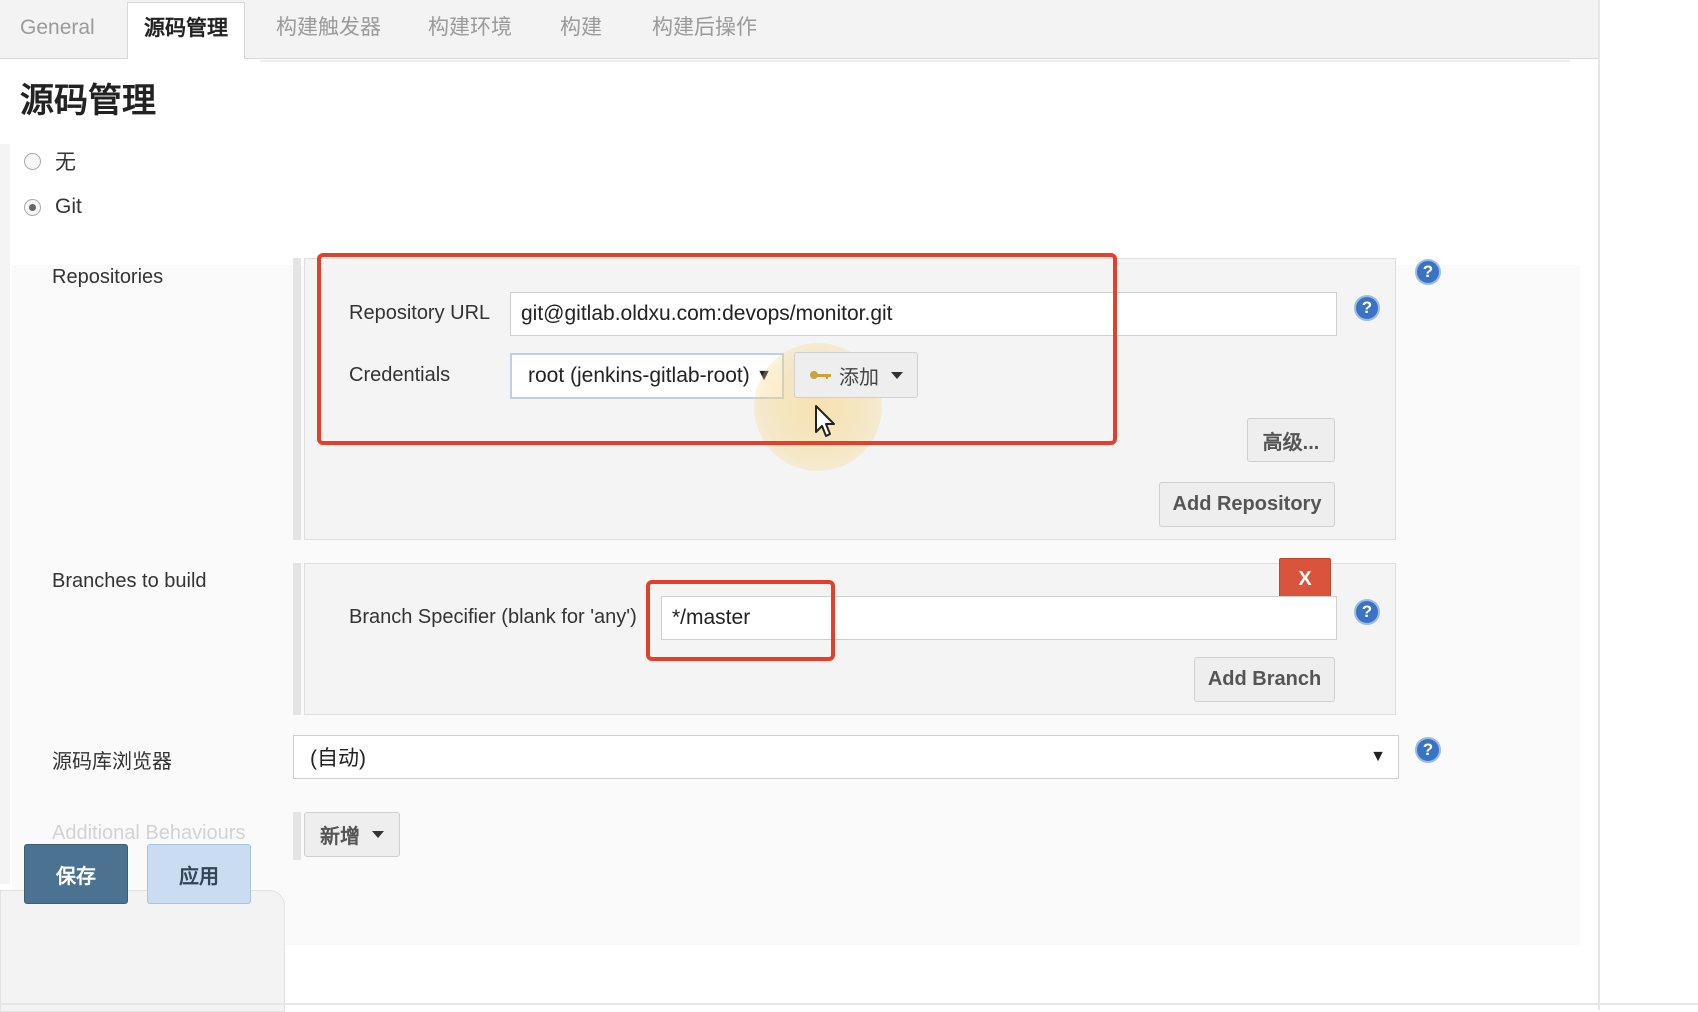 The image size is (1698, 1012). I want to click on tab-post-build: 构建后操作, so click(704, 32).